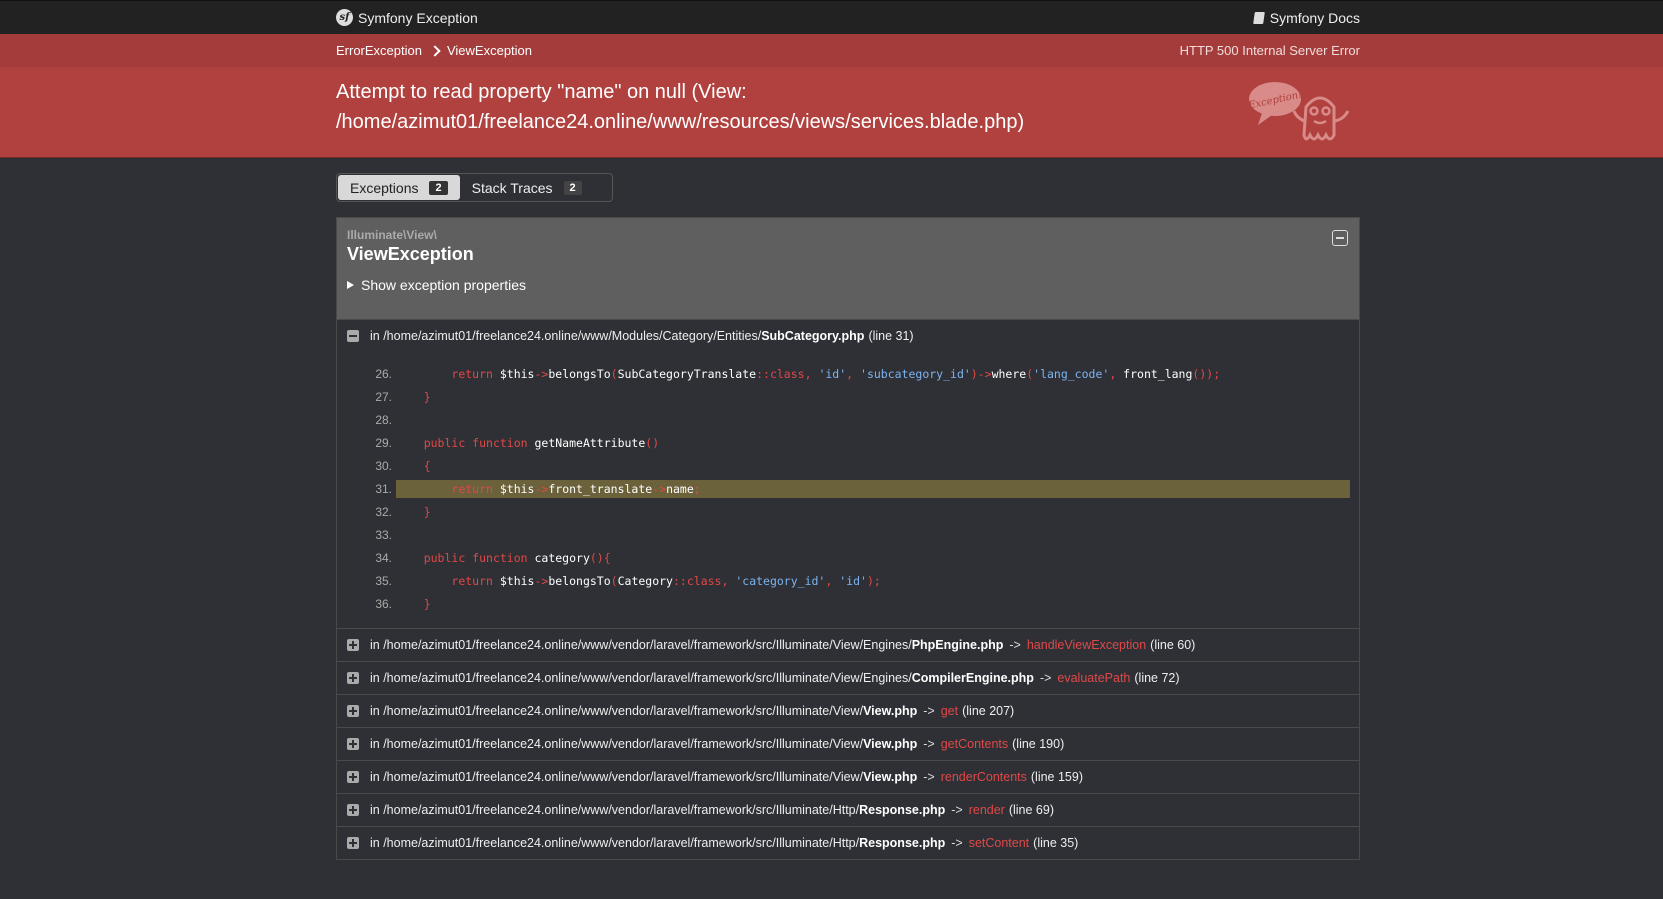 Image resolution: width=1663 pixels, height=899 pixels. Describe the element at coordinates (848, 465) in the screenshot. I see `code-line: 30. {` at that location.